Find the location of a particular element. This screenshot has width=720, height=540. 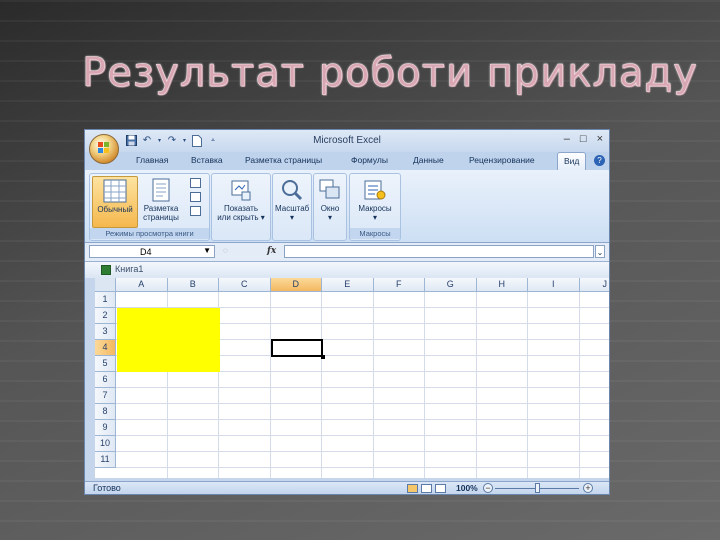

normal-view-status-icon is located at coordinates (412, 488).